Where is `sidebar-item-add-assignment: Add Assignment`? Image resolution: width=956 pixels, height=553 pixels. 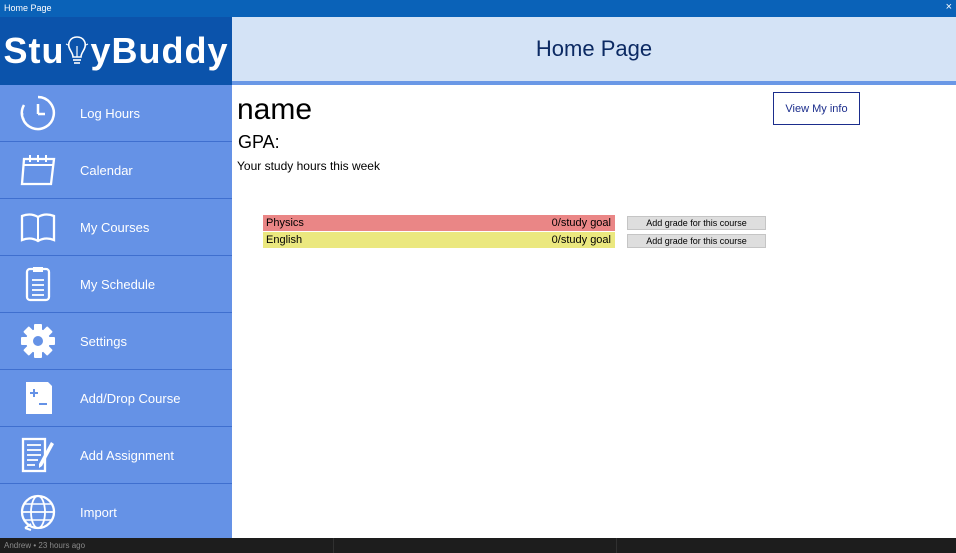 sidebar-item-add-assignment: Add Assignment is located at coordinates (116, 455).